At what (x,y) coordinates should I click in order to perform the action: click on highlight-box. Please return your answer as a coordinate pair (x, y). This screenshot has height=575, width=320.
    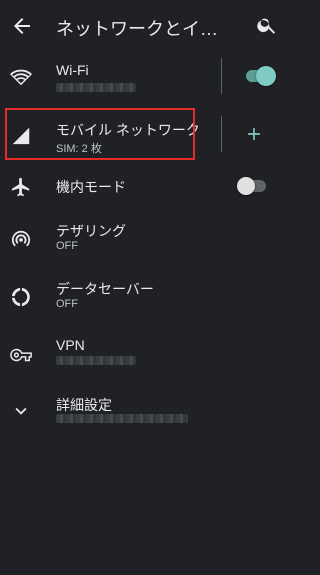
    Looking at the image, I should click on (100, 134).